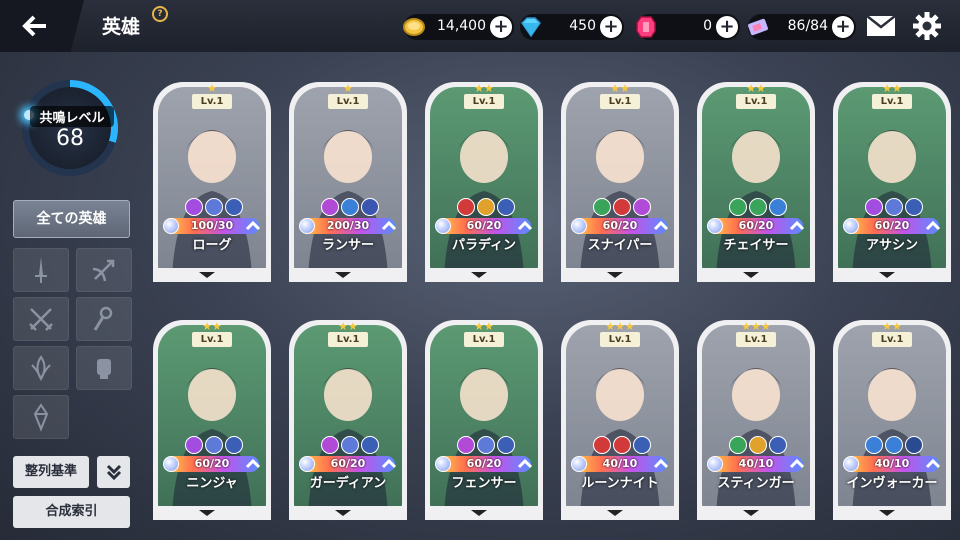  What do you see at coordinates (348, 483) in the screenshot?
I see `hero-name: ガーディアン` at bounding box center [348, 483].